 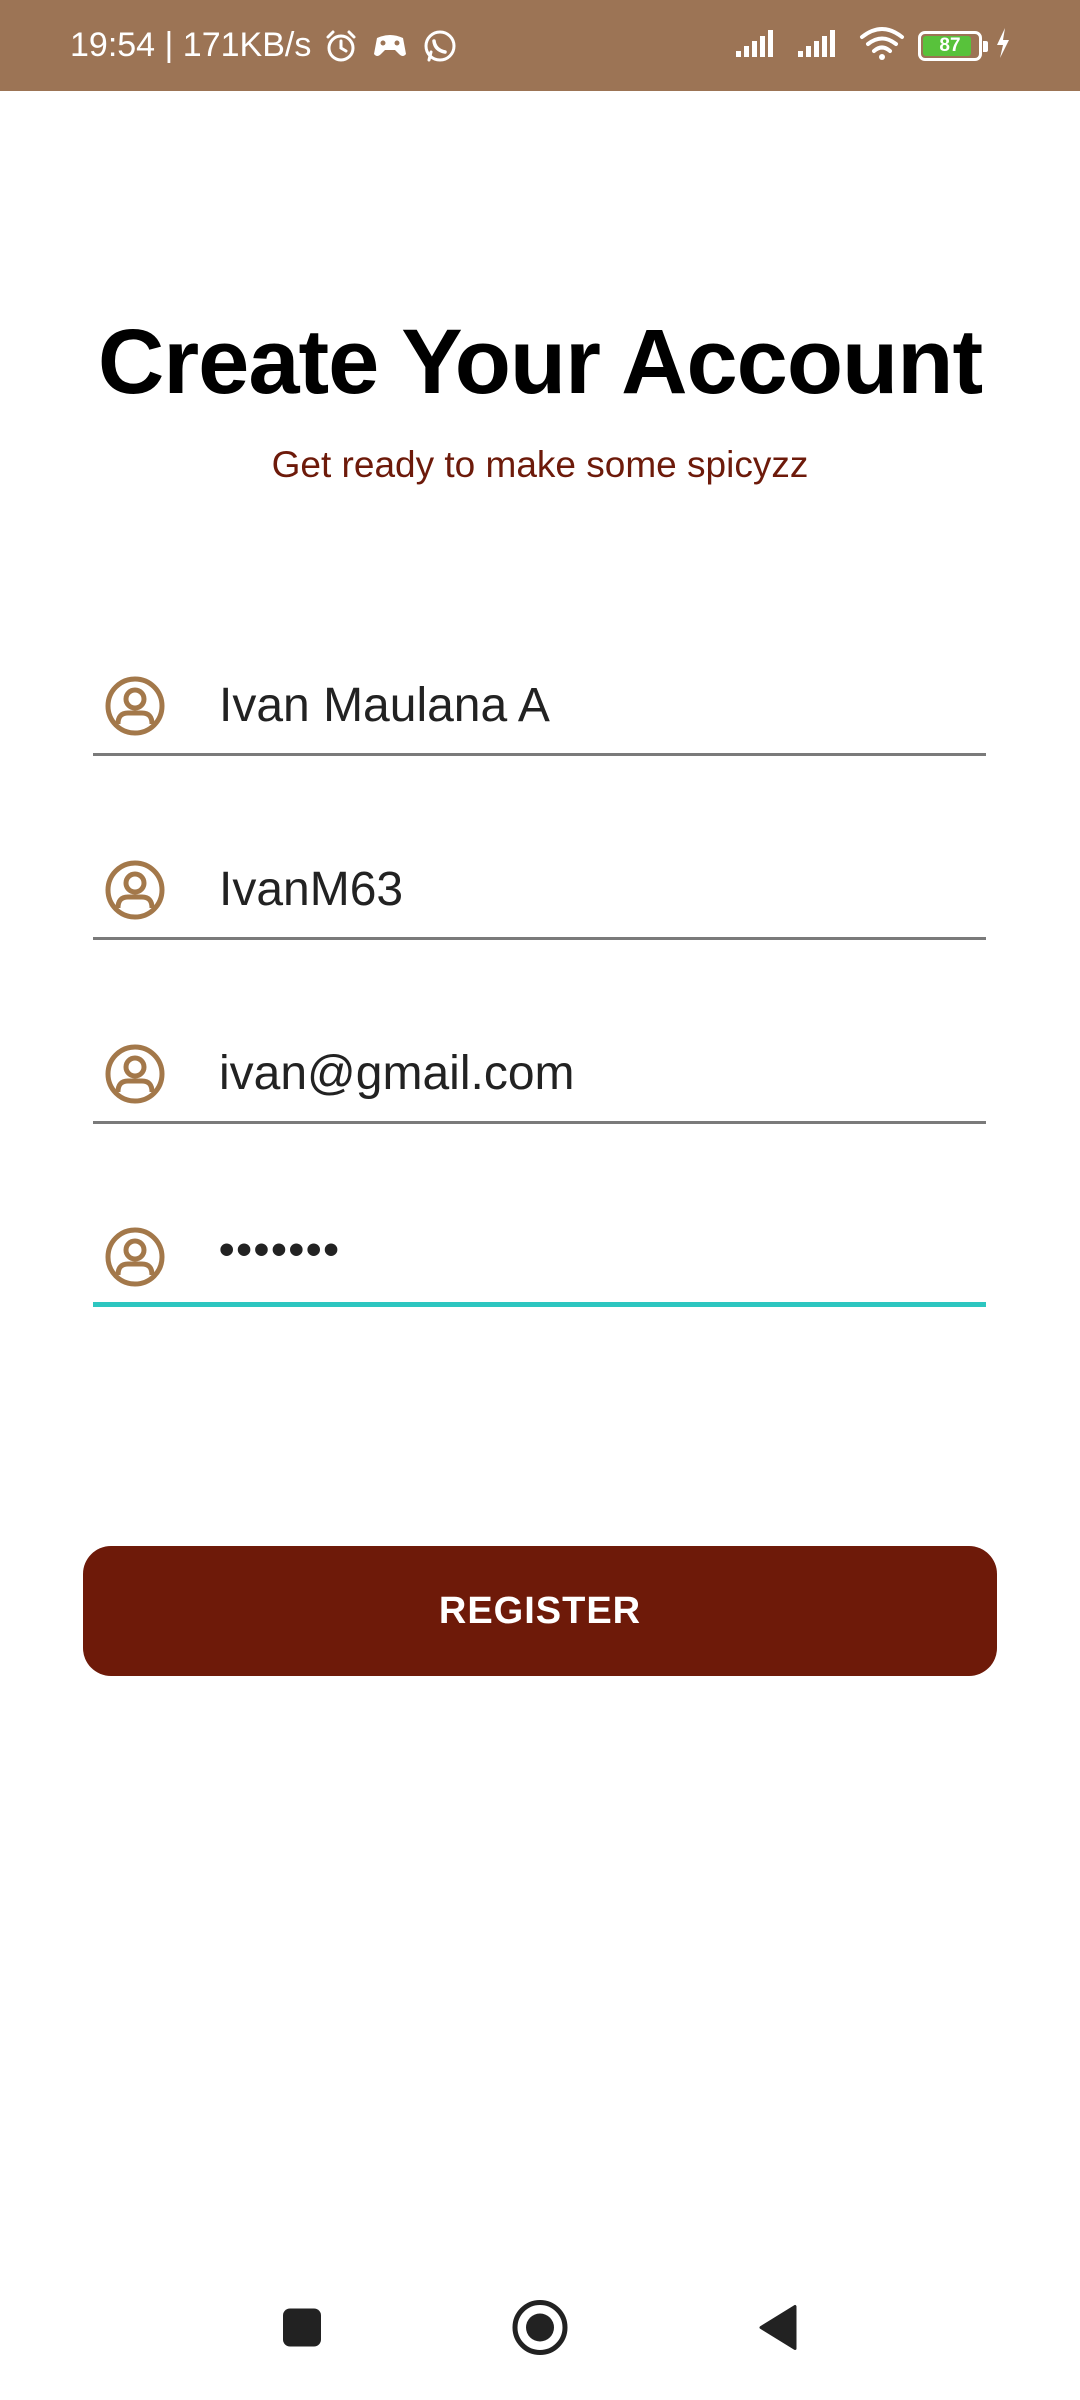 What do you see at coordinates (280, 1249) in the screenshot?
I see `password-value: •••••••` at bounding box center [280, 1249].